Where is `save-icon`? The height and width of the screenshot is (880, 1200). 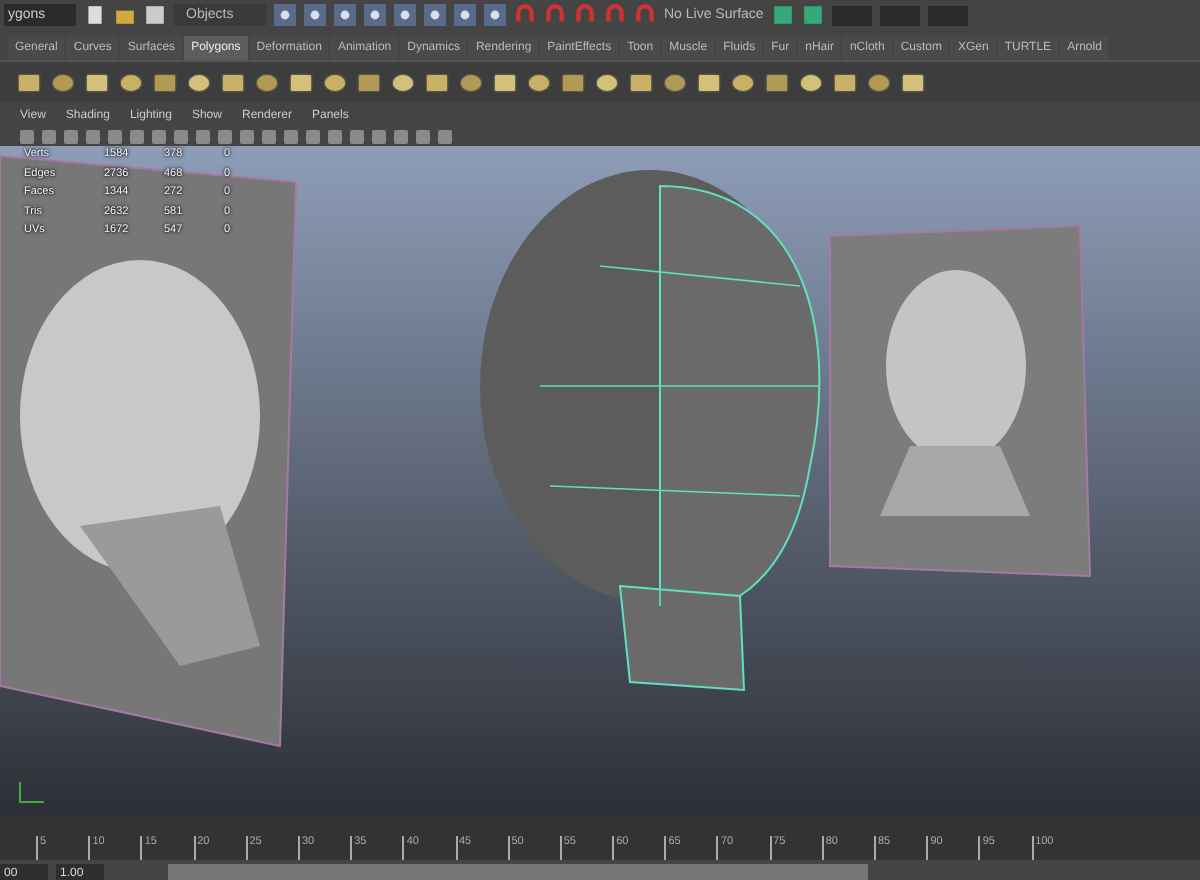 save-icon is located at coordinates (155, 15).